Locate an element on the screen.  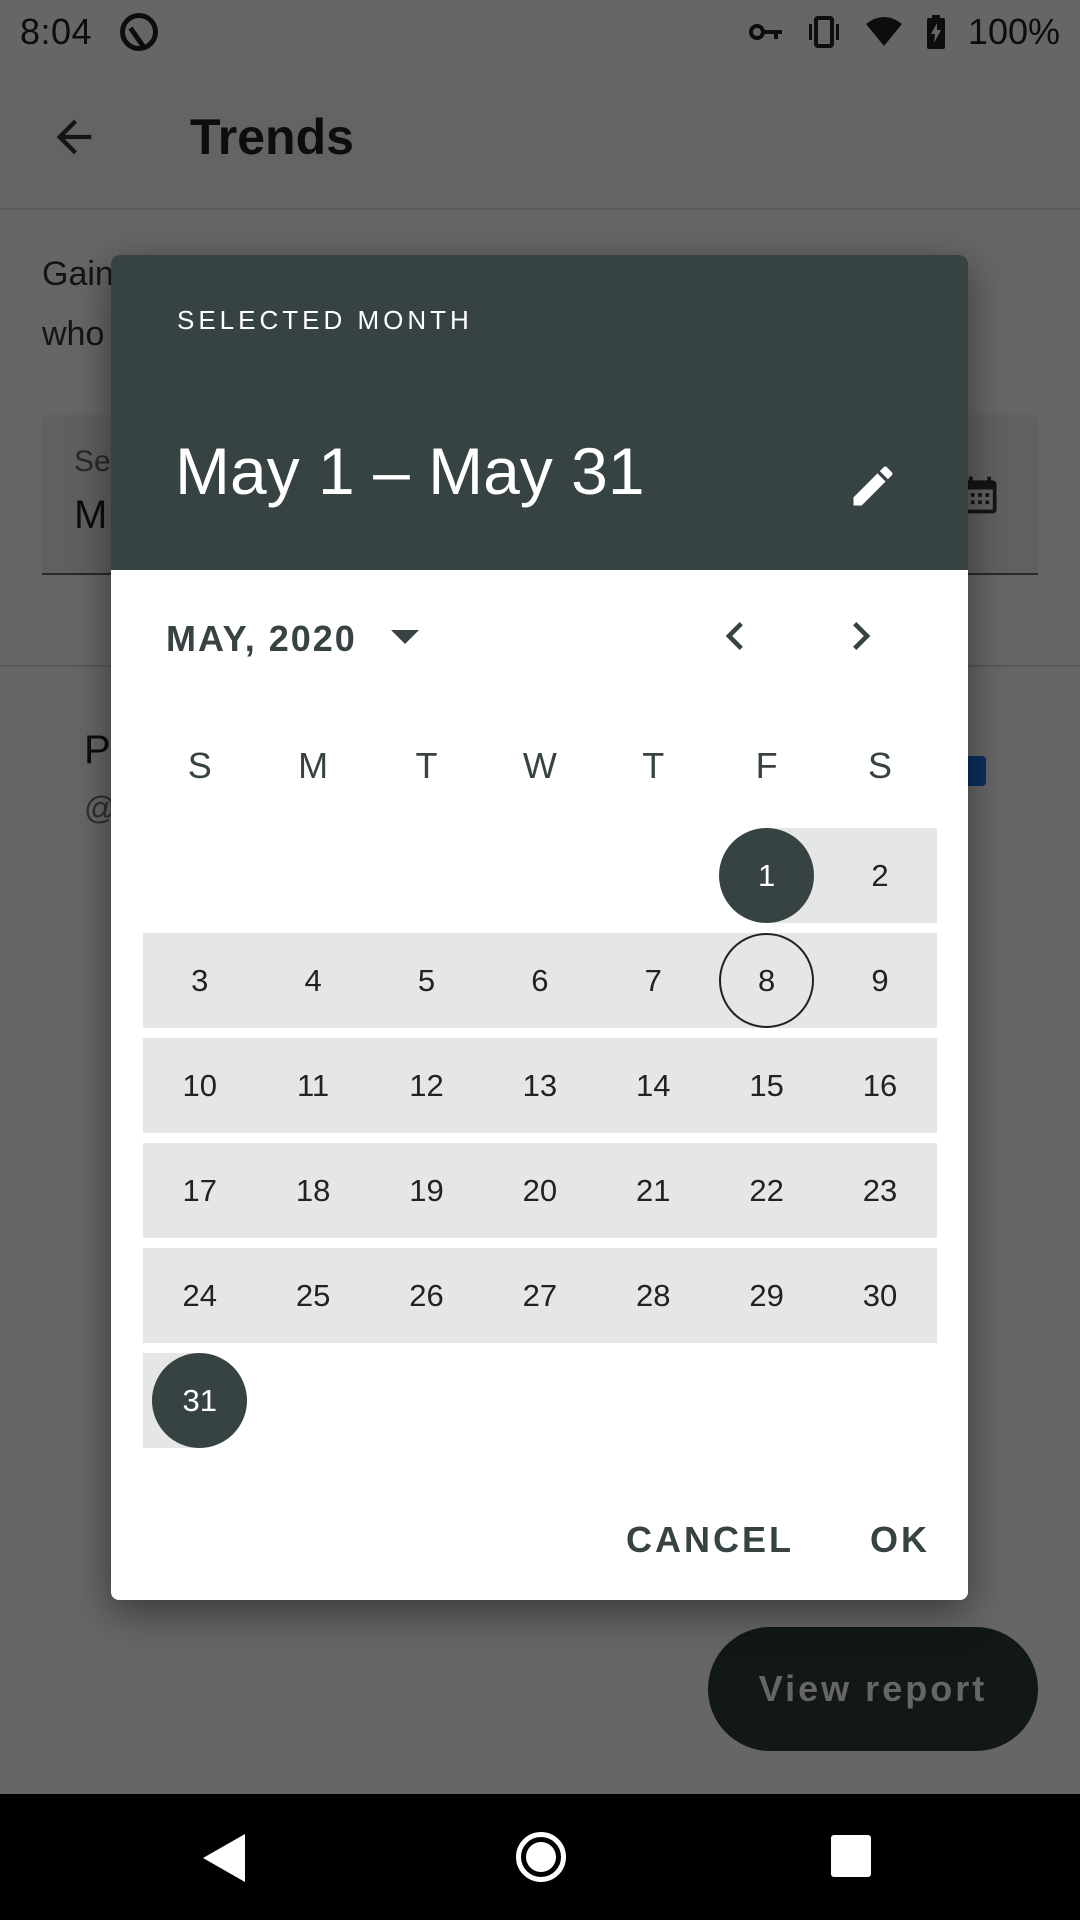
calendar-day: 8 is located at coordinates (766, 980).